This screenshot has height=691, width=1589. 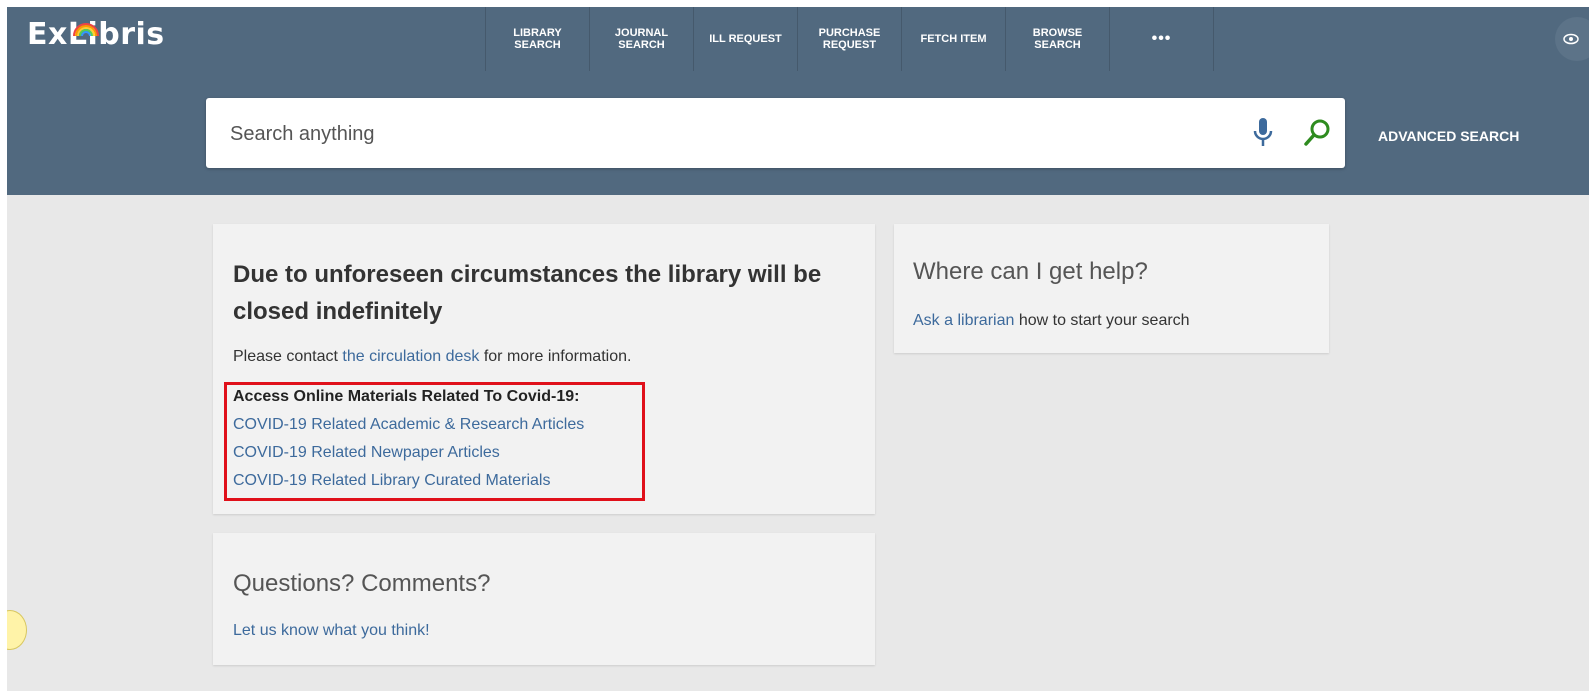 What do you see at coordinates (1102, 320) in the screenshot?
I see `help-suffix: how to start your search` at bounding box center [1102, 320].